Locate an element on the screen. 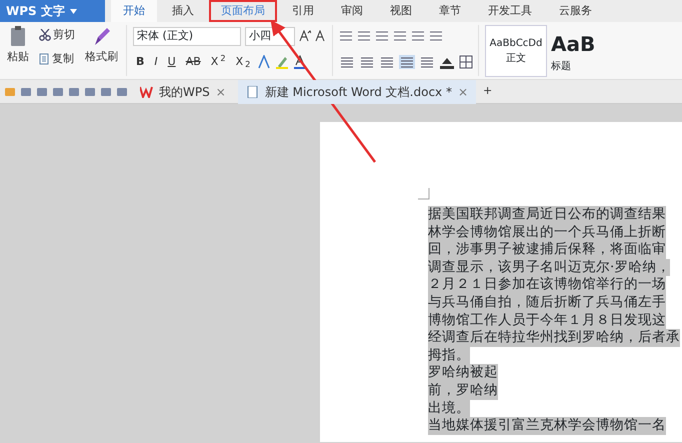 The height and width of the screenshot is (443, 682). scissors-icon is located at coordinates (45, 35).